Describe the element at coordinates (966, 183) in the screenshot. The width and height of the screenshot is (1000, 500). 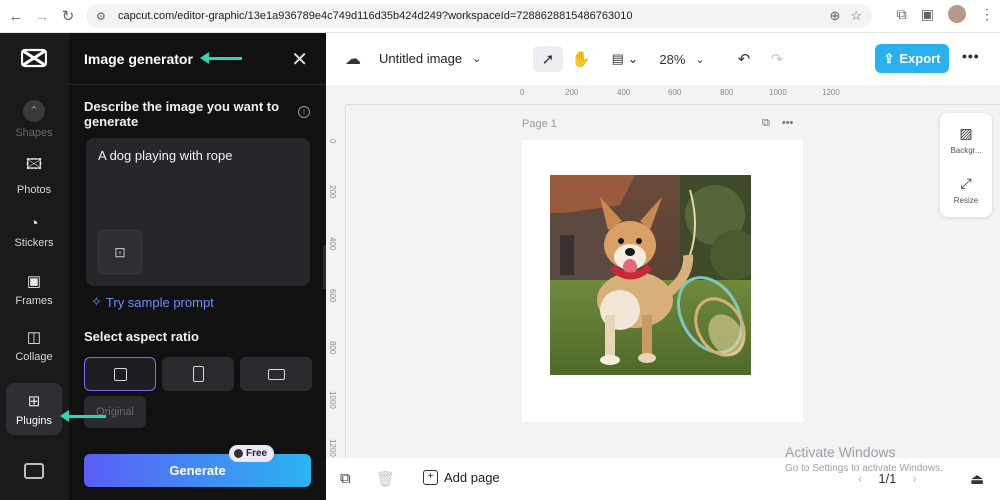
I see `resize-icon: ⤢` at that location.